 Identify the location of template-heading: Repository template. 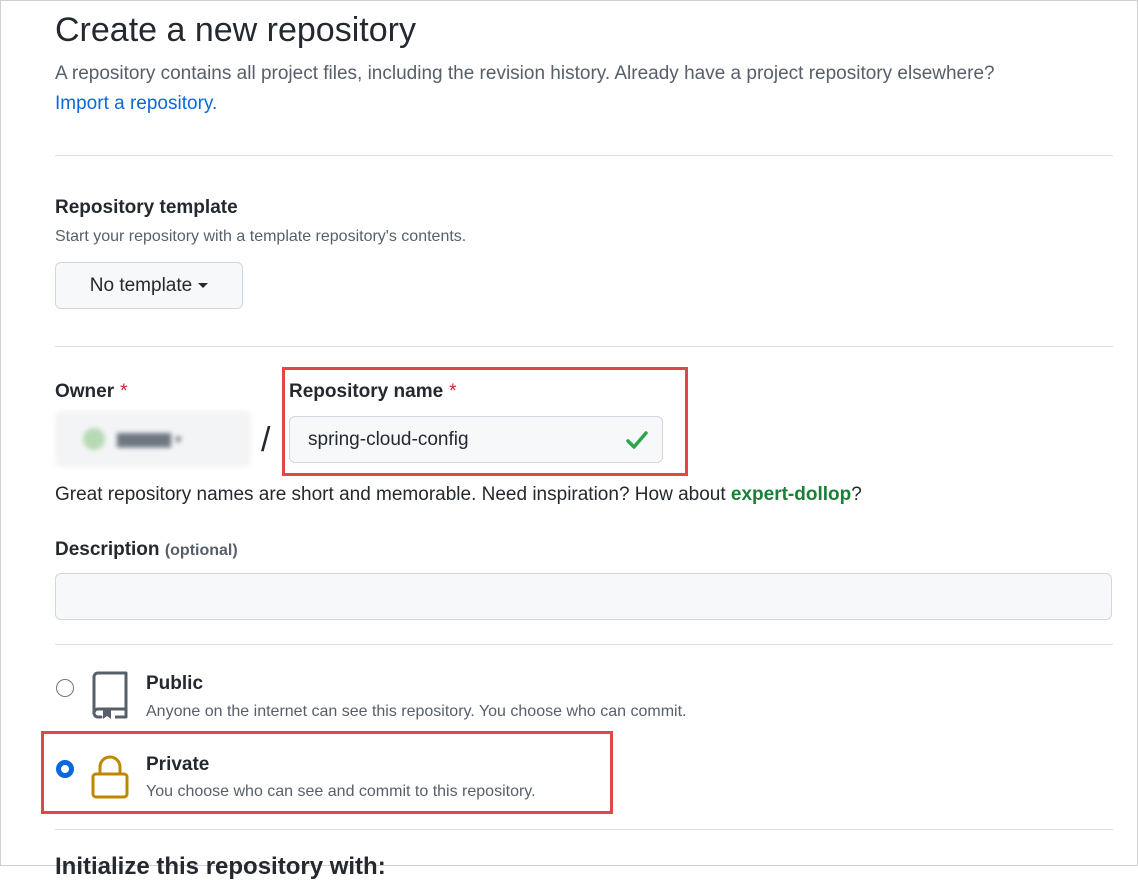
(146, 207).